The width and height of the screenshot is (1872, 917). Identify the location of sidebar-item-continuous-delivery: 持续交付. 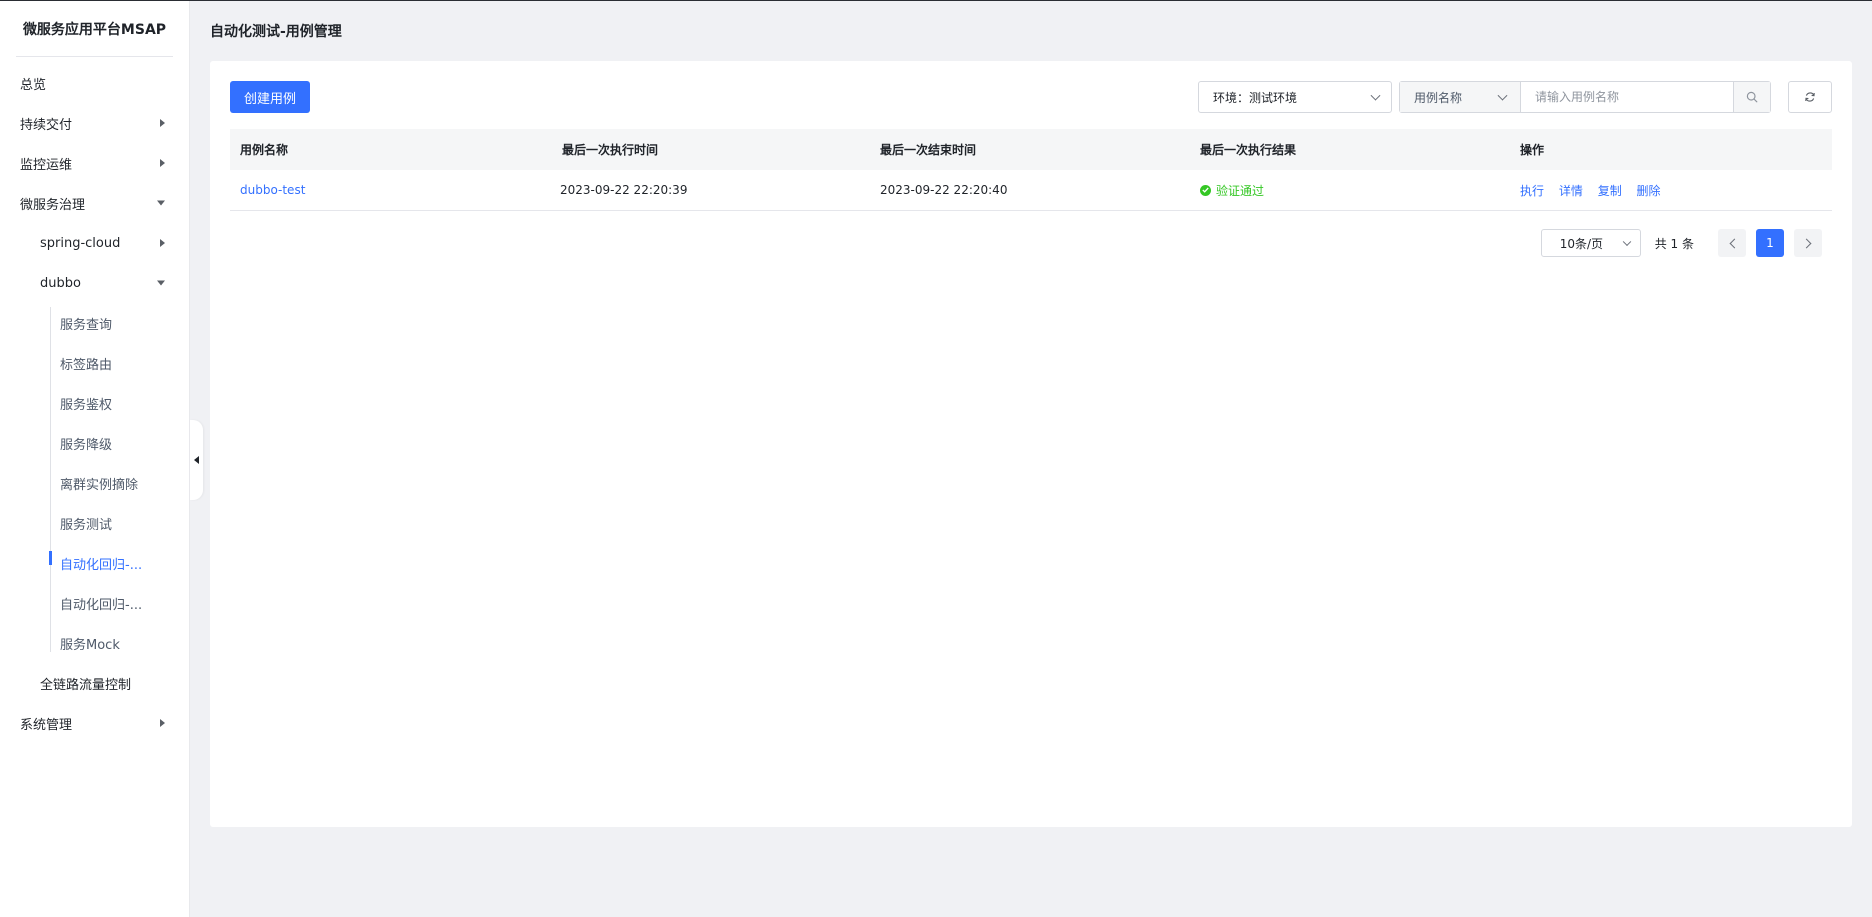
(94, 123).